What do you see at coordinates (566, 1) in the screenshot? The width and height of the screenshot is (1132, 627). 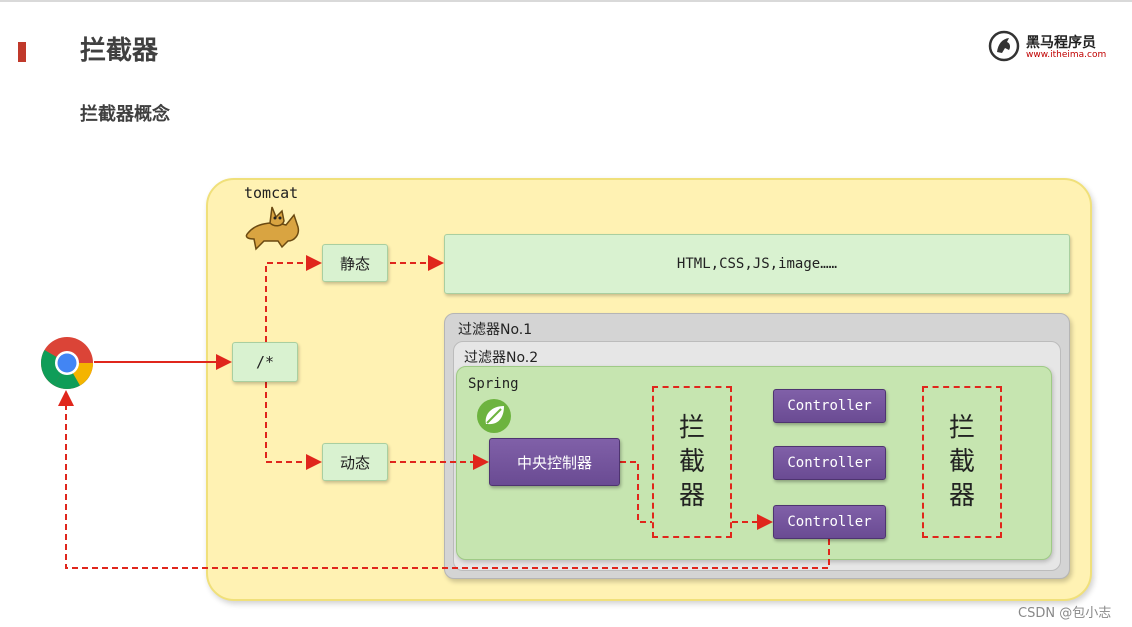 I see `top-border-line` at bounding box center [566, 1].